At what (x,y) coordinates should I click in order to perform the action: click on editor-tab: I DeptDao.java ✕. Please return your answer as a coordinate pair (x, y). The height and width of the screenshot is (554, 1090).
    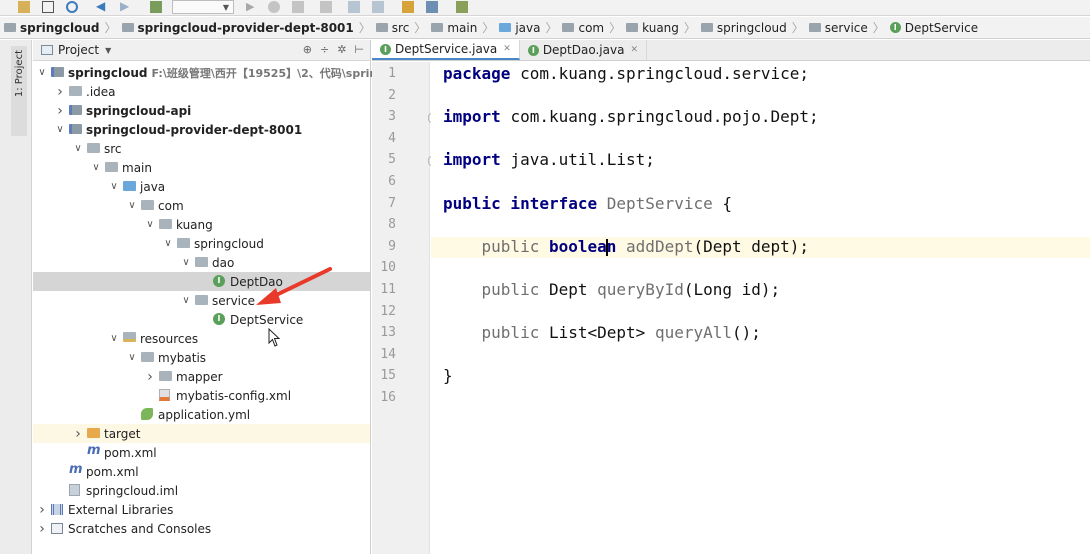
    Looking at the image, I should click on (583, 50).